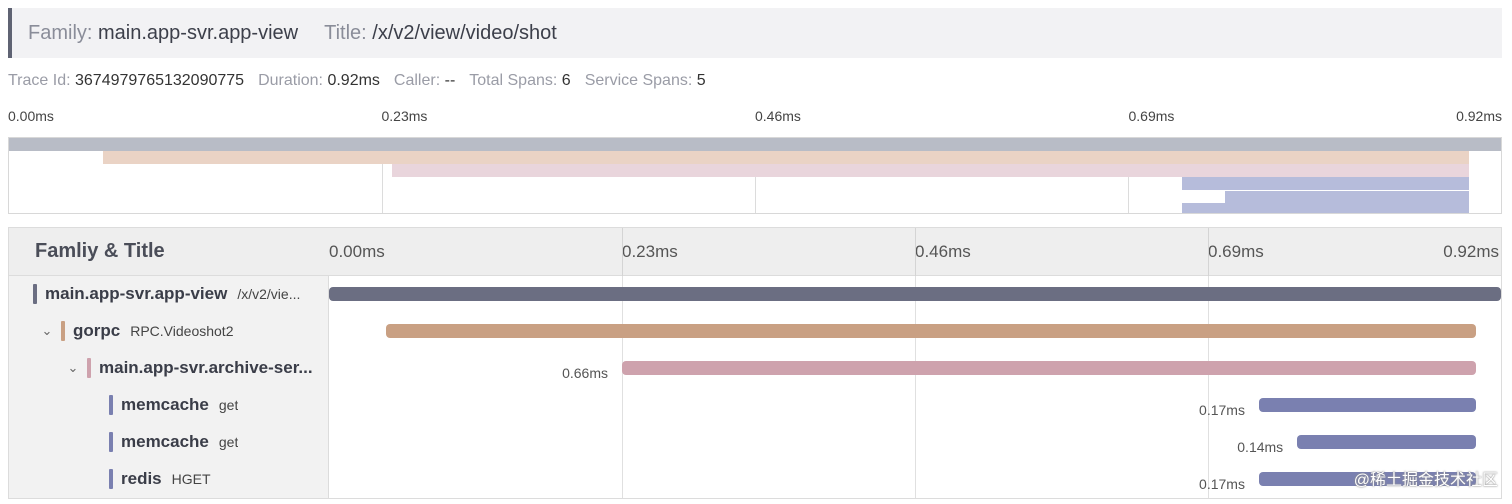 The height and width of the screenshot is (504, 1512). Describe the element at coordinates (1479, 116) in the screenshot. I see `minimap-tick-label: 0.92ms` at that location.